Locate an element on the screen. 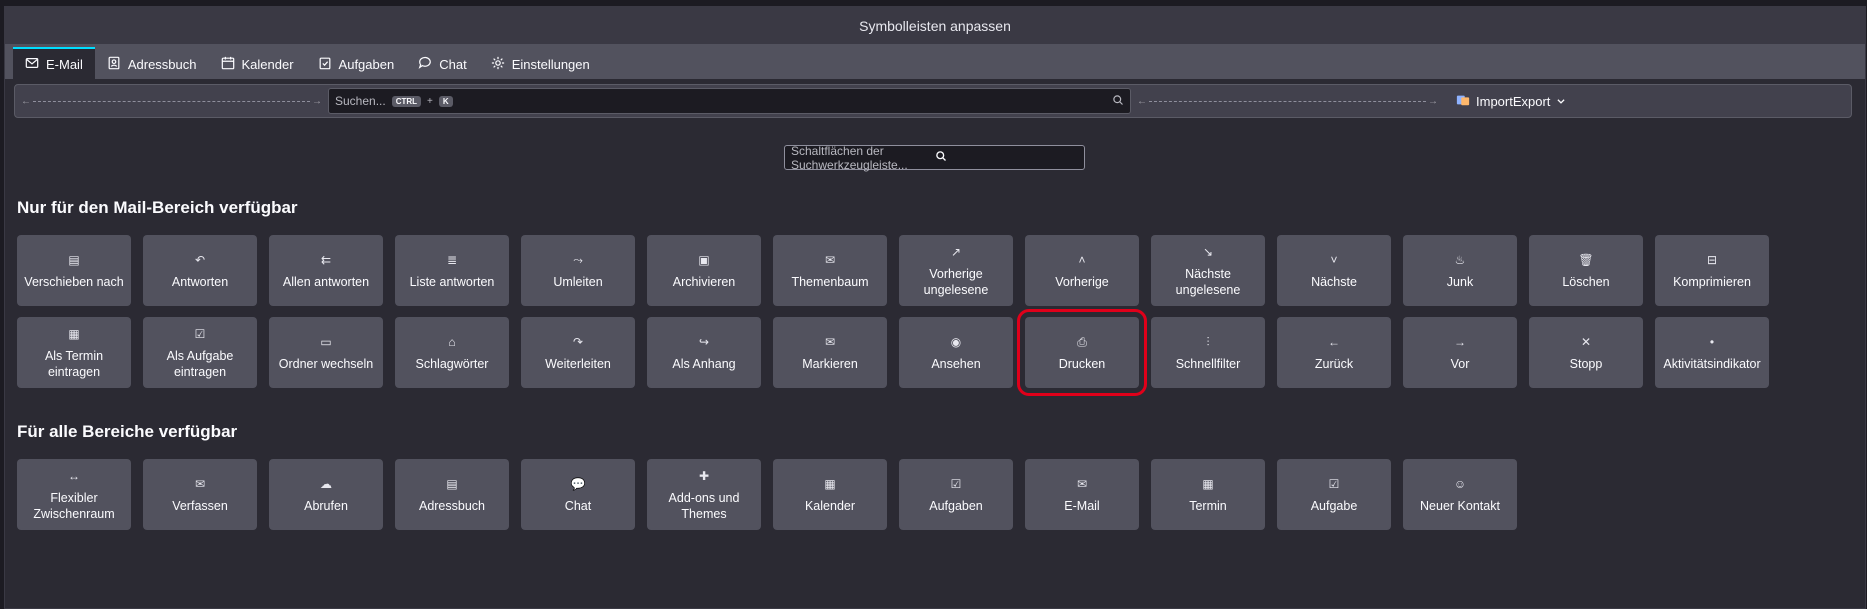 The width and height of the screenshot is (1867, 609). importexport-icon is located at coordinates (1463, 101).